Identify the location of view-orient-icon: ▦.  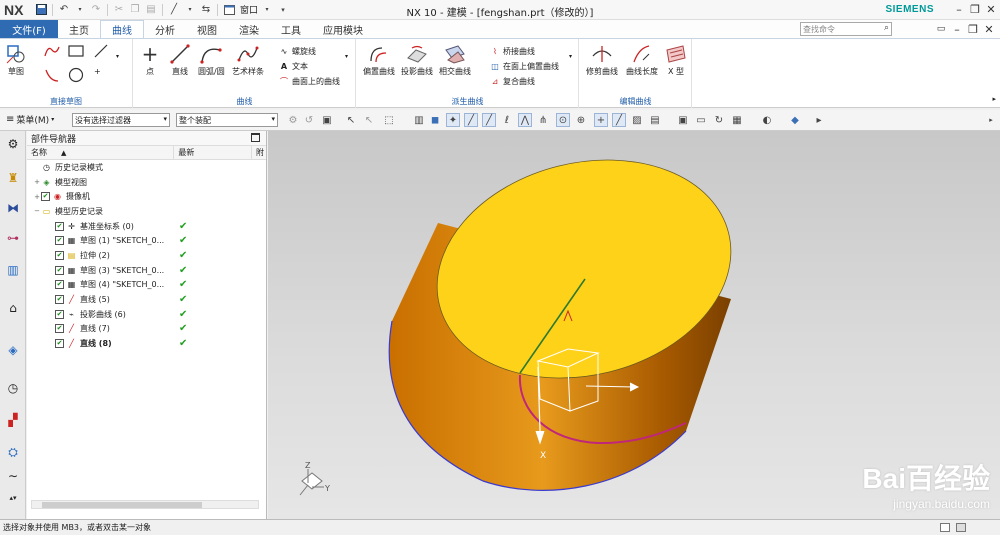
(737, 120).